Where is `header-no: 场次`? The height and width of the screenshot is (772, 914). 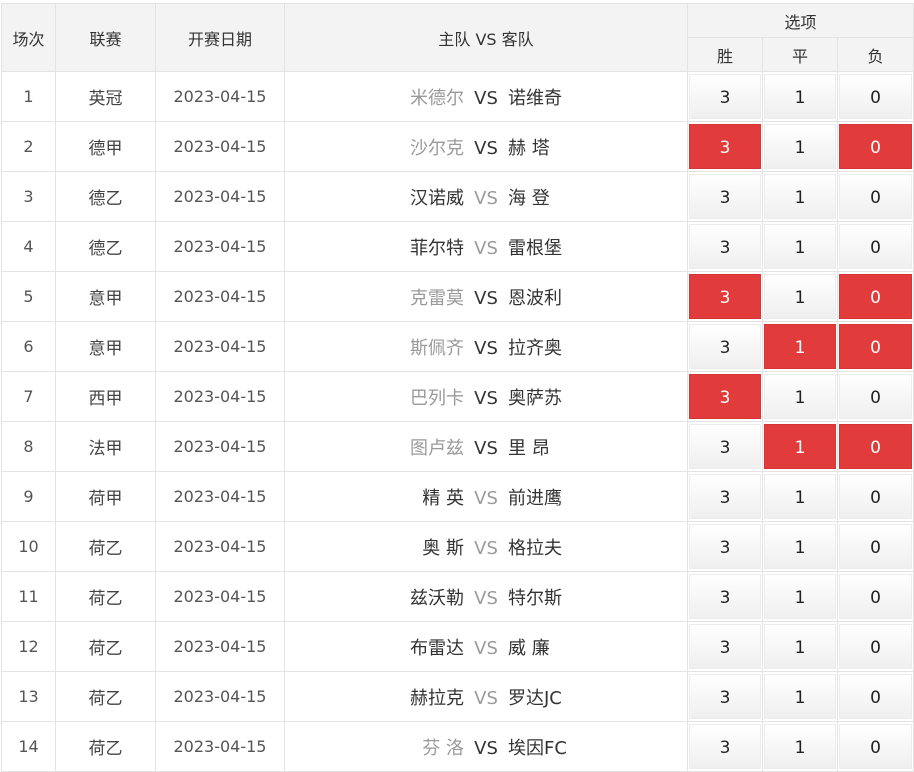
header-no: 场次 is located at coordinates (28, 37).